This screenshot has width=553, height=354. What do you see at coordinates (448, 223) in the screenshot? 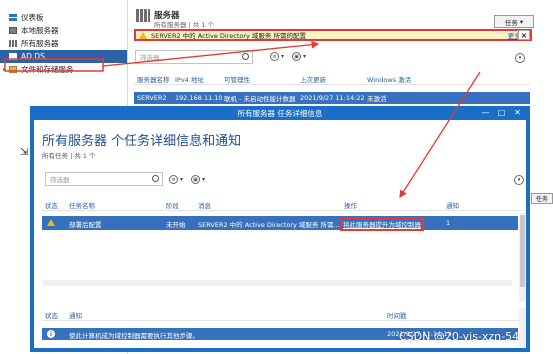
I see `task-notification-count: 1` at bounding box center [448, 223].